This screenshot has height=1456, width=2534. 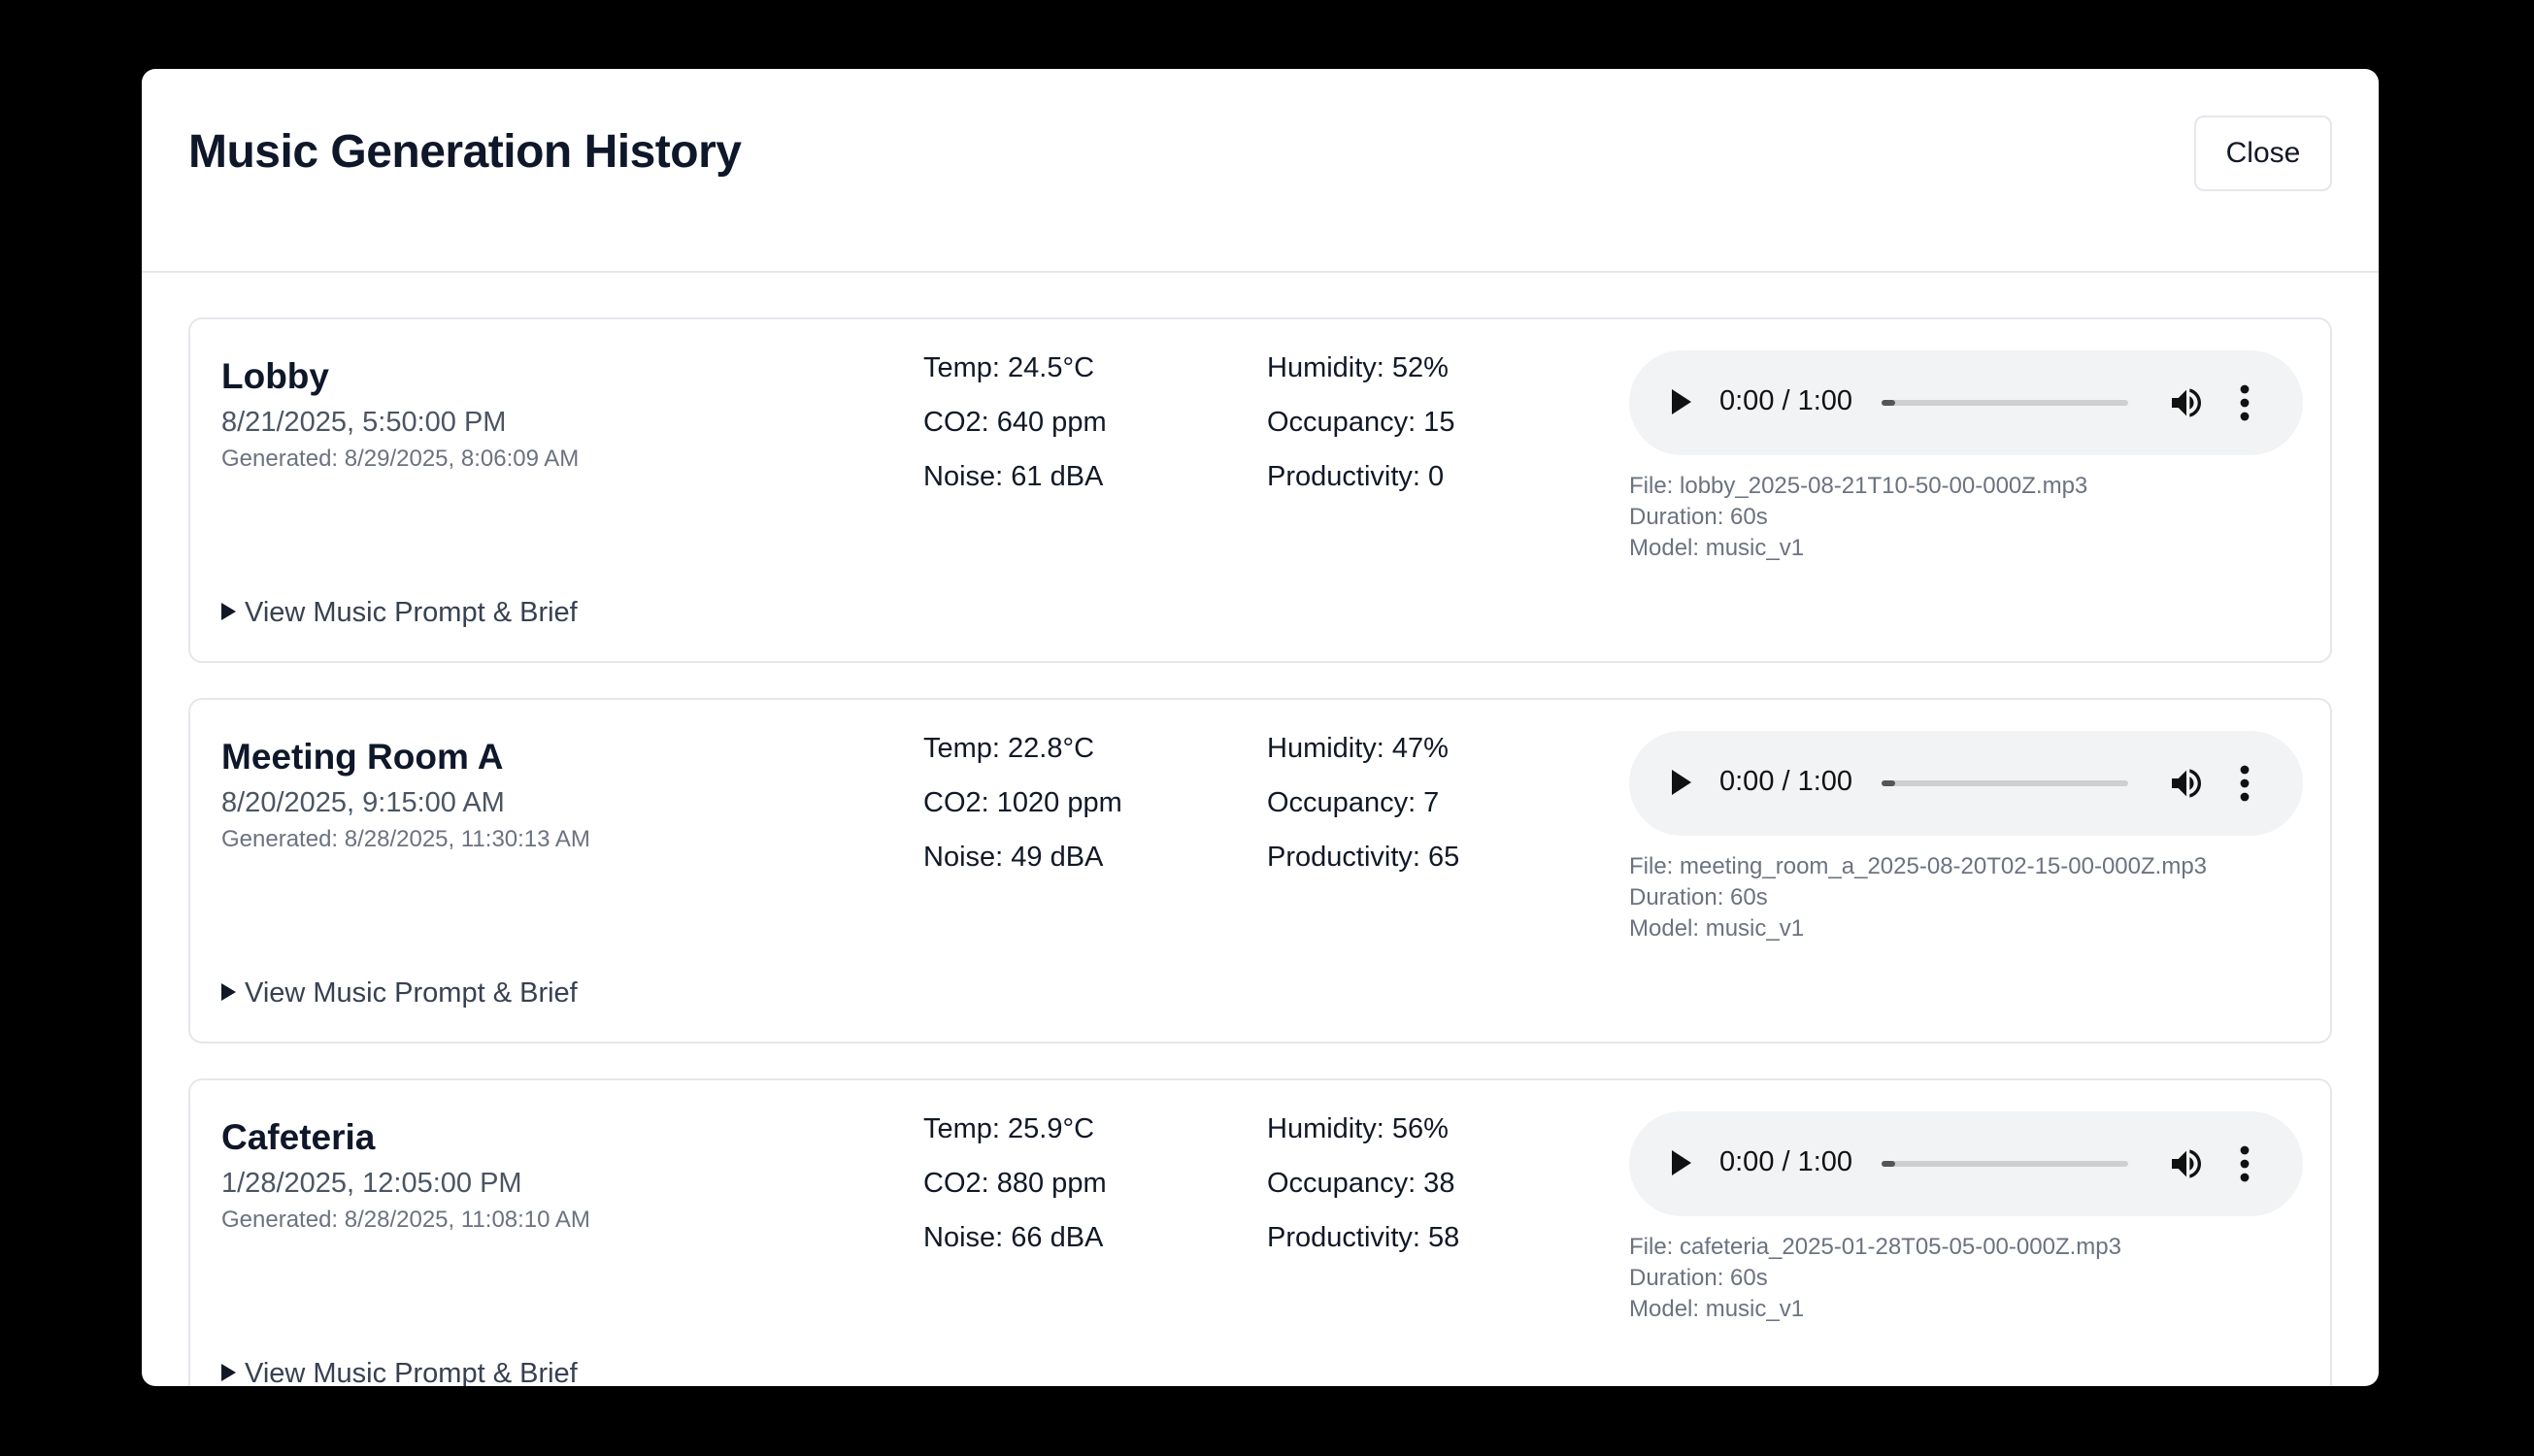 What do you see at coordinates (1358, 1128) in the screenshot?
I see `metric-humidity: Humidity: 56%` at bounding box center [1358, 1128].